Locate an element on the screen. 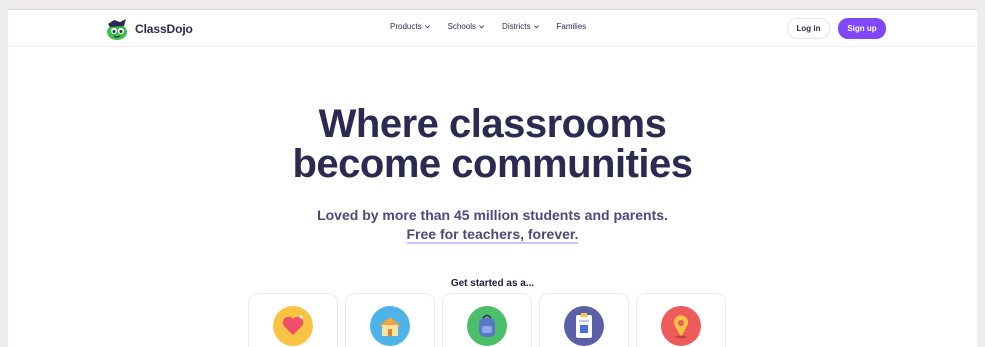 Image resolution: width=985 pixels, height=347 pixels. role-card-student is located at coordinates (487, 320).